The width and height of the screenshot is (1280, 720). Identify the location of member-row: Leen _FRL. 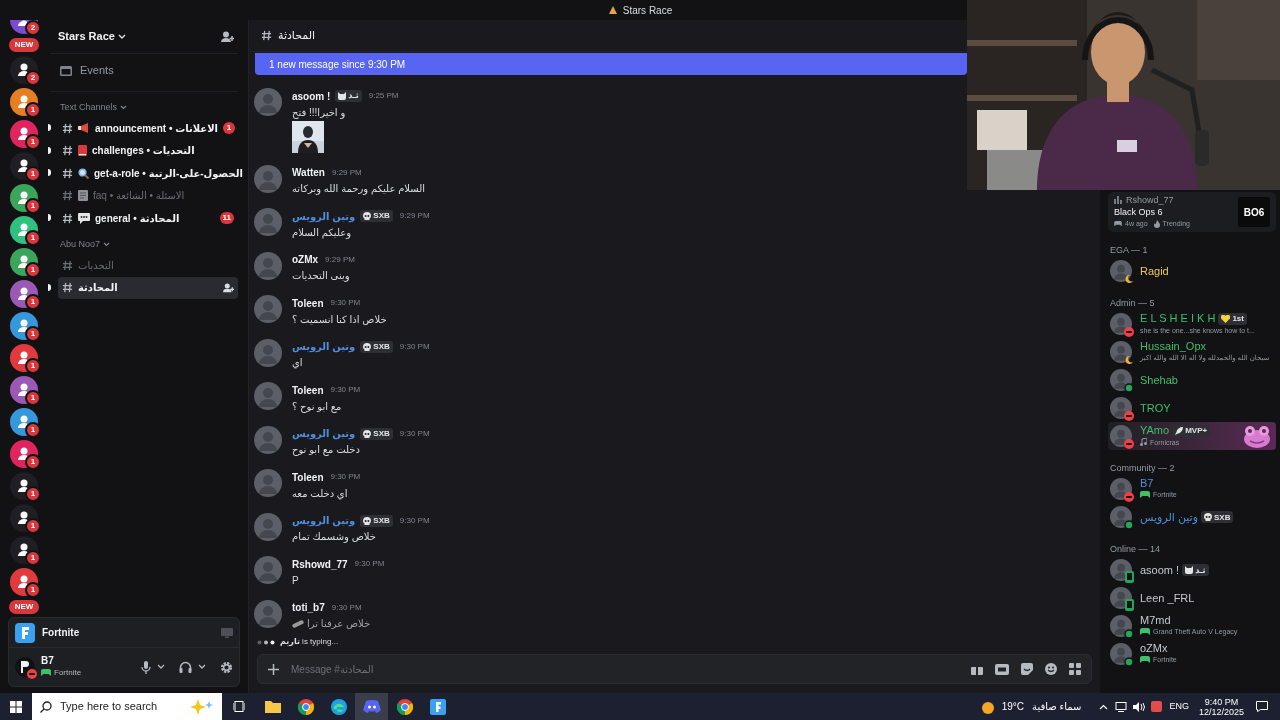
(1192, 598).